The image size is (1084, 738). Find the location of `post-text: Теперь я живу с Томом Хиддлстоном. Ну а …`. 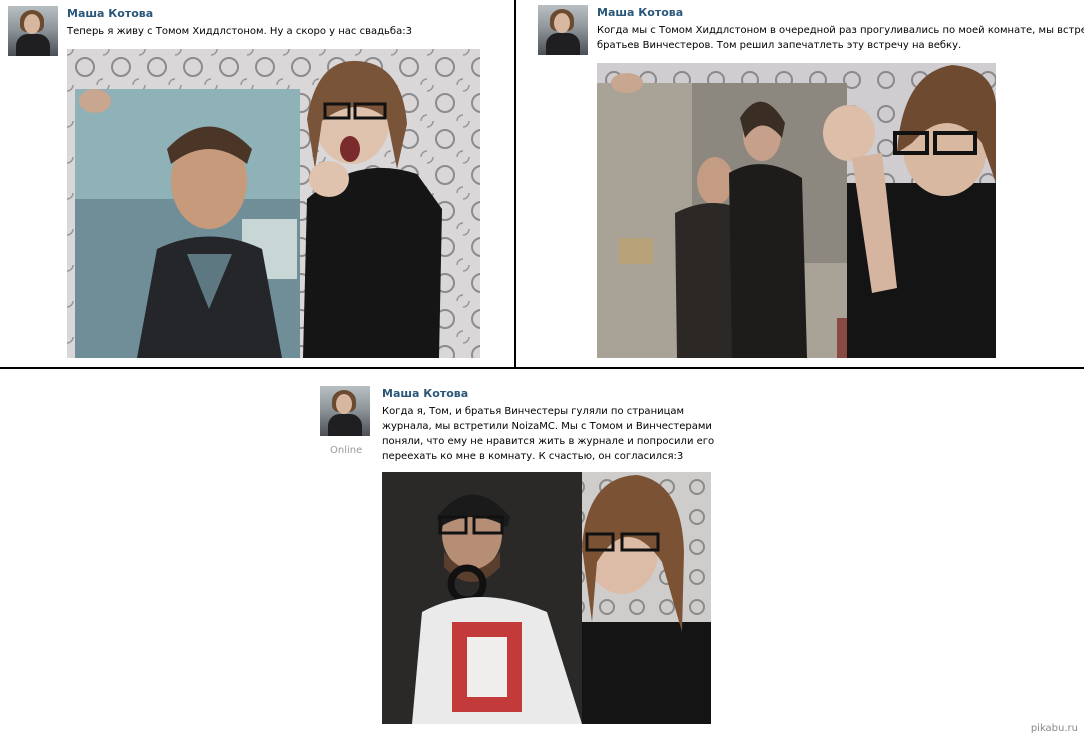

post-text: Теперь я живу с Томом Хиддлстоном. Ну а … is located at coordinates (239, 31).